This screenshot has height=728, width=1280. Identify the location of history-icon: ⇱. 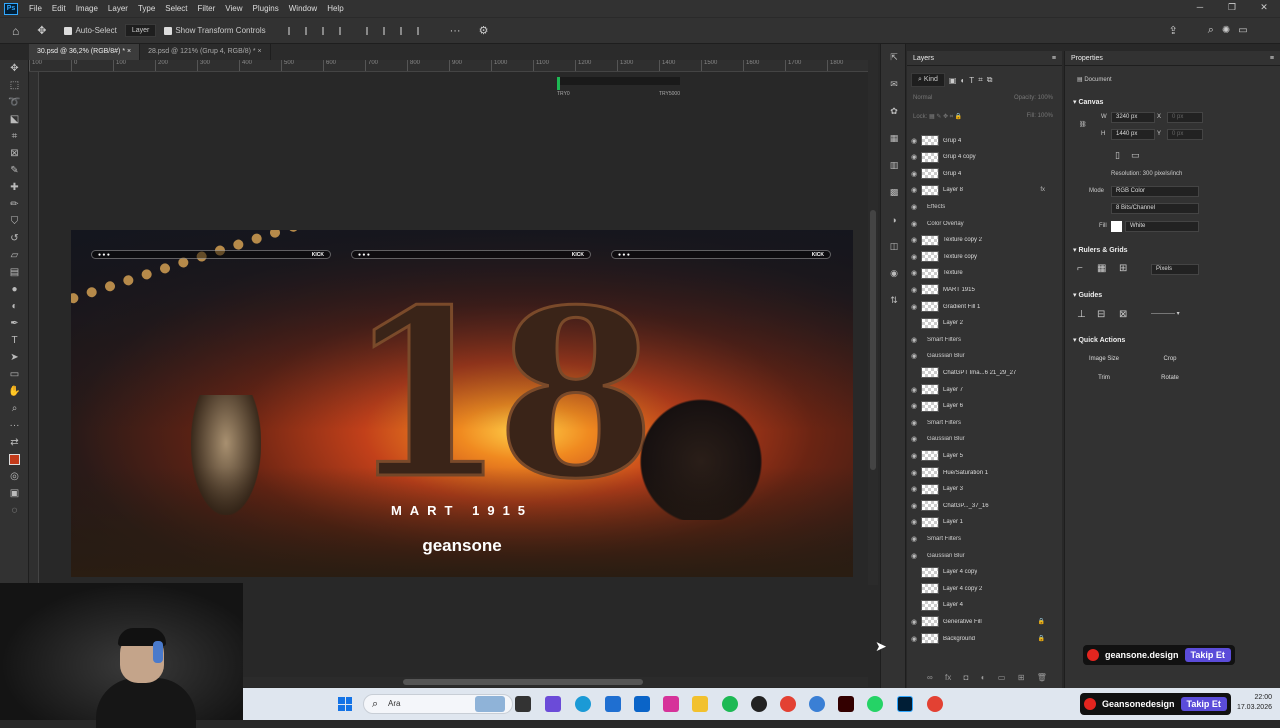
(894, 57).